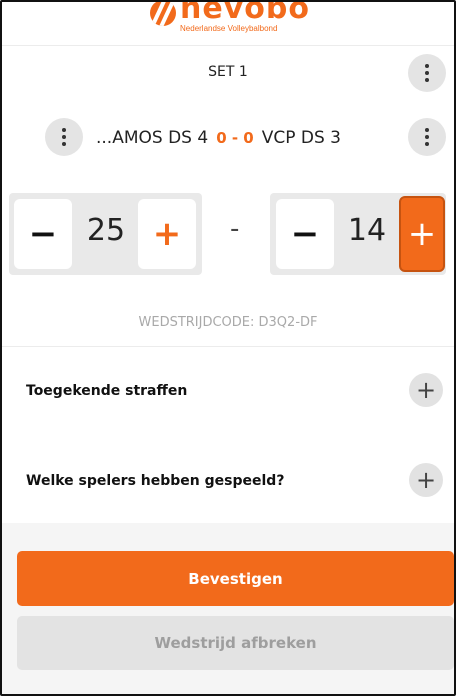 The width and height of the screenshot is (456, 696). I want to click on set-label: SET 1, so click(228, 72).